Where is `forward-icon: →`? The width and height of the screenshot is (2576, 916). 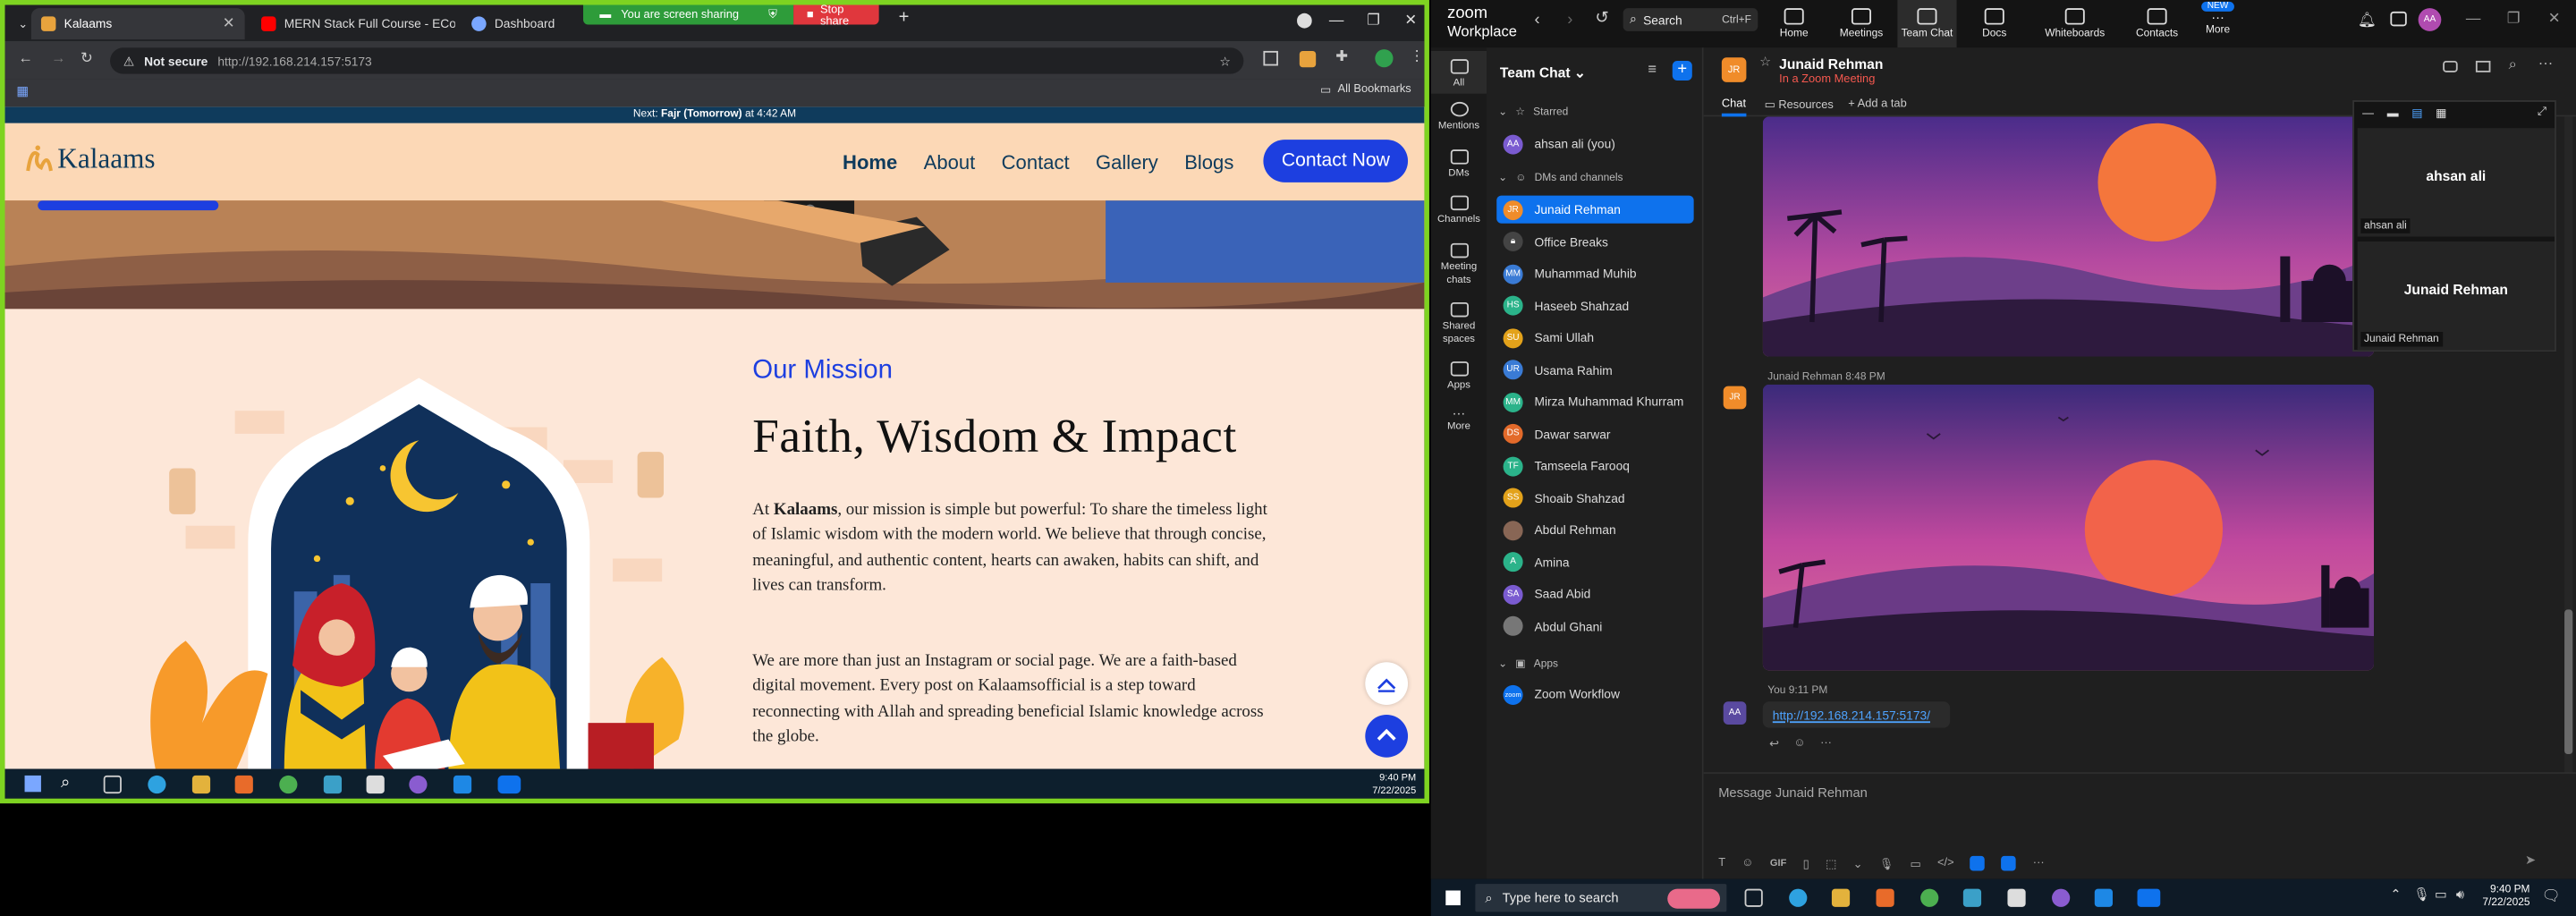
forward-icon: → is located at coordinates (58, 57).